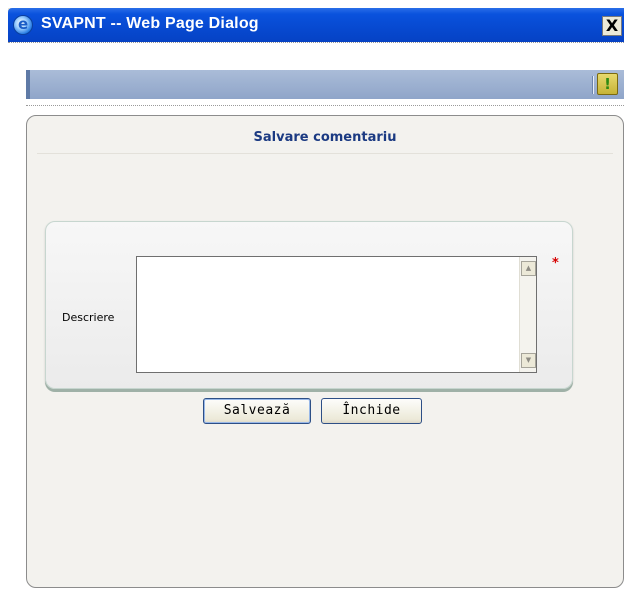  Describe the element at coordinates (88, 317) in the screenshot. I see `description-label: Descriere` at that location.